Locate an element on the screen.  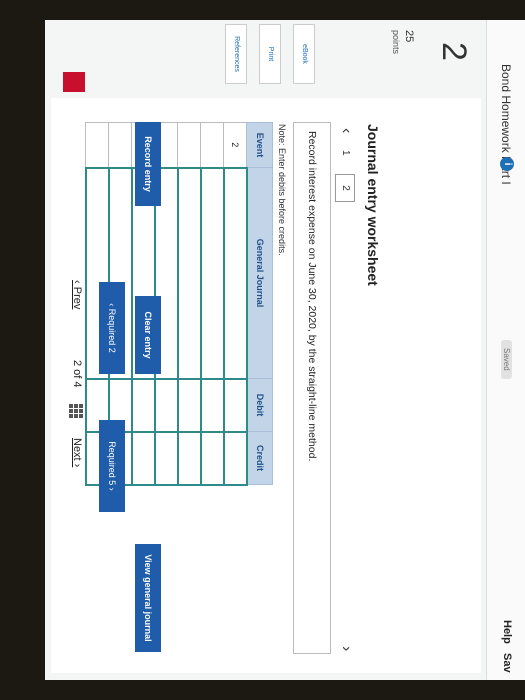
page-indicator: 2 of 4 is located at coordinates (77, 374).